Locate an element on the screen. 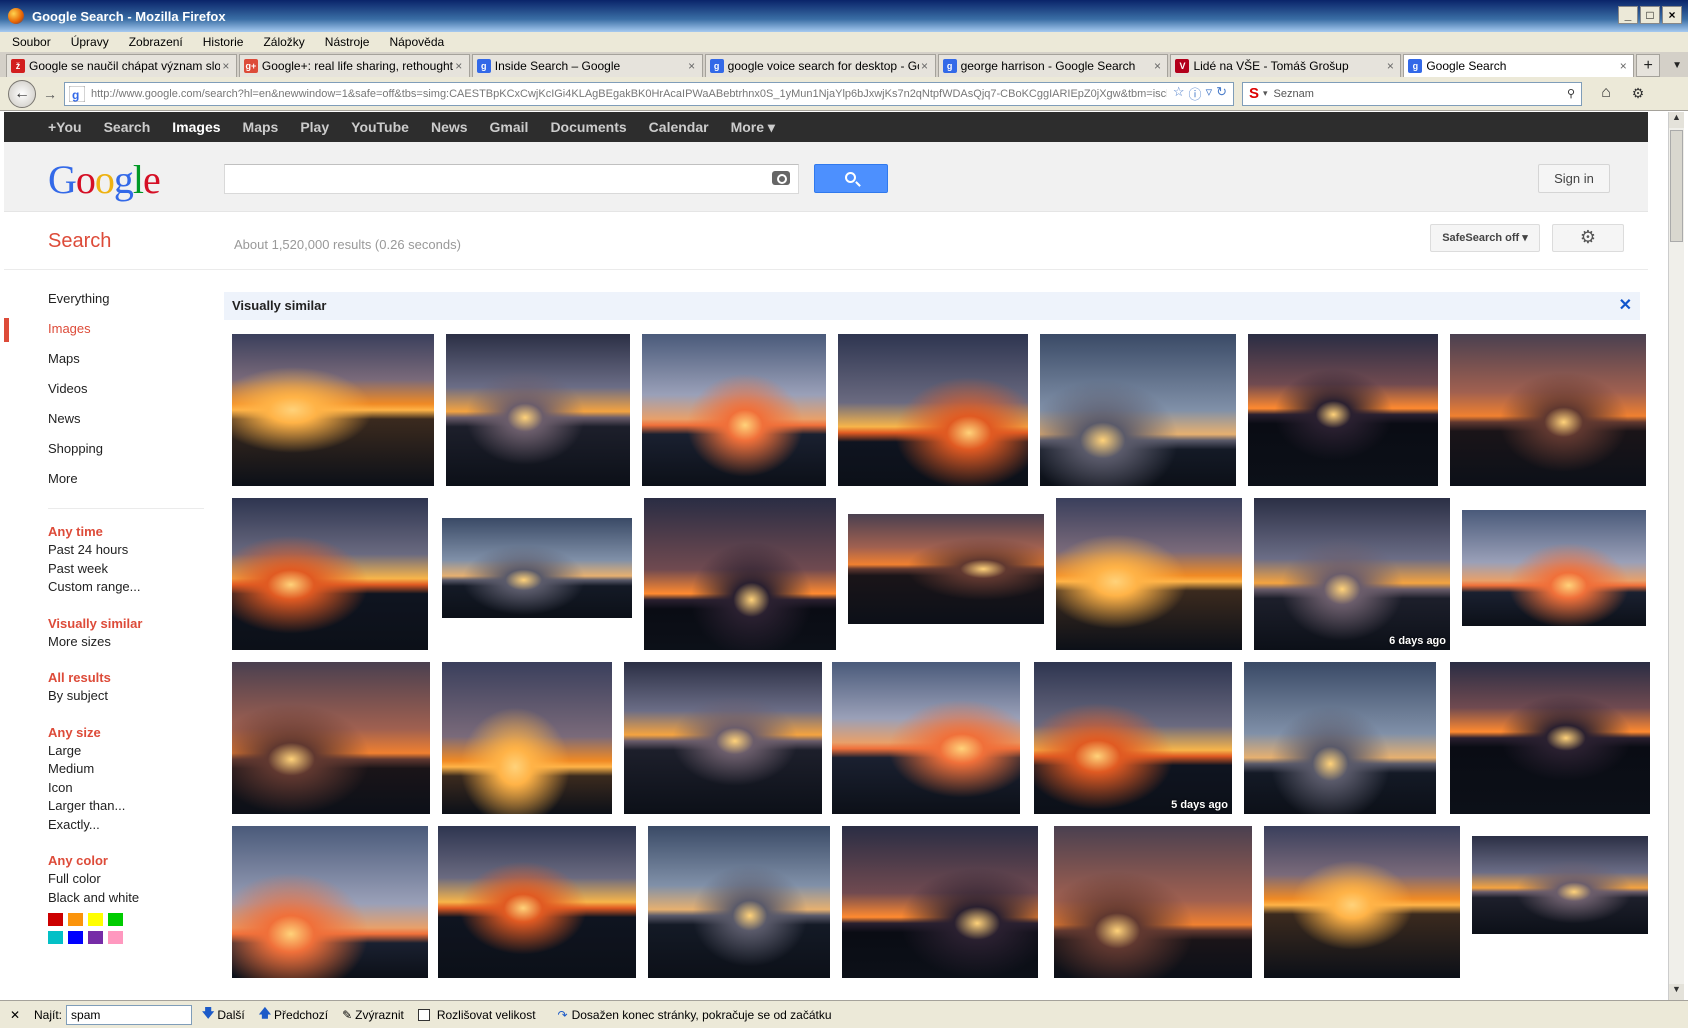  menu-bookmarks: Záložky is located at coordinates (283, 42).